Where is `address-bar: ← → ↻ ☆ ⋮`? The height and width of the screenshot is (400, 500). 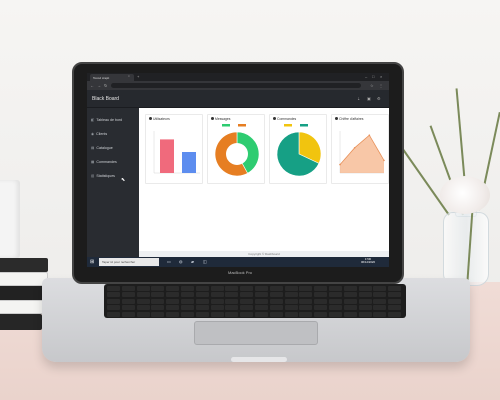 address-bar: ← → ↻ ☆ ⋮ is located at coordinates (238, 85).